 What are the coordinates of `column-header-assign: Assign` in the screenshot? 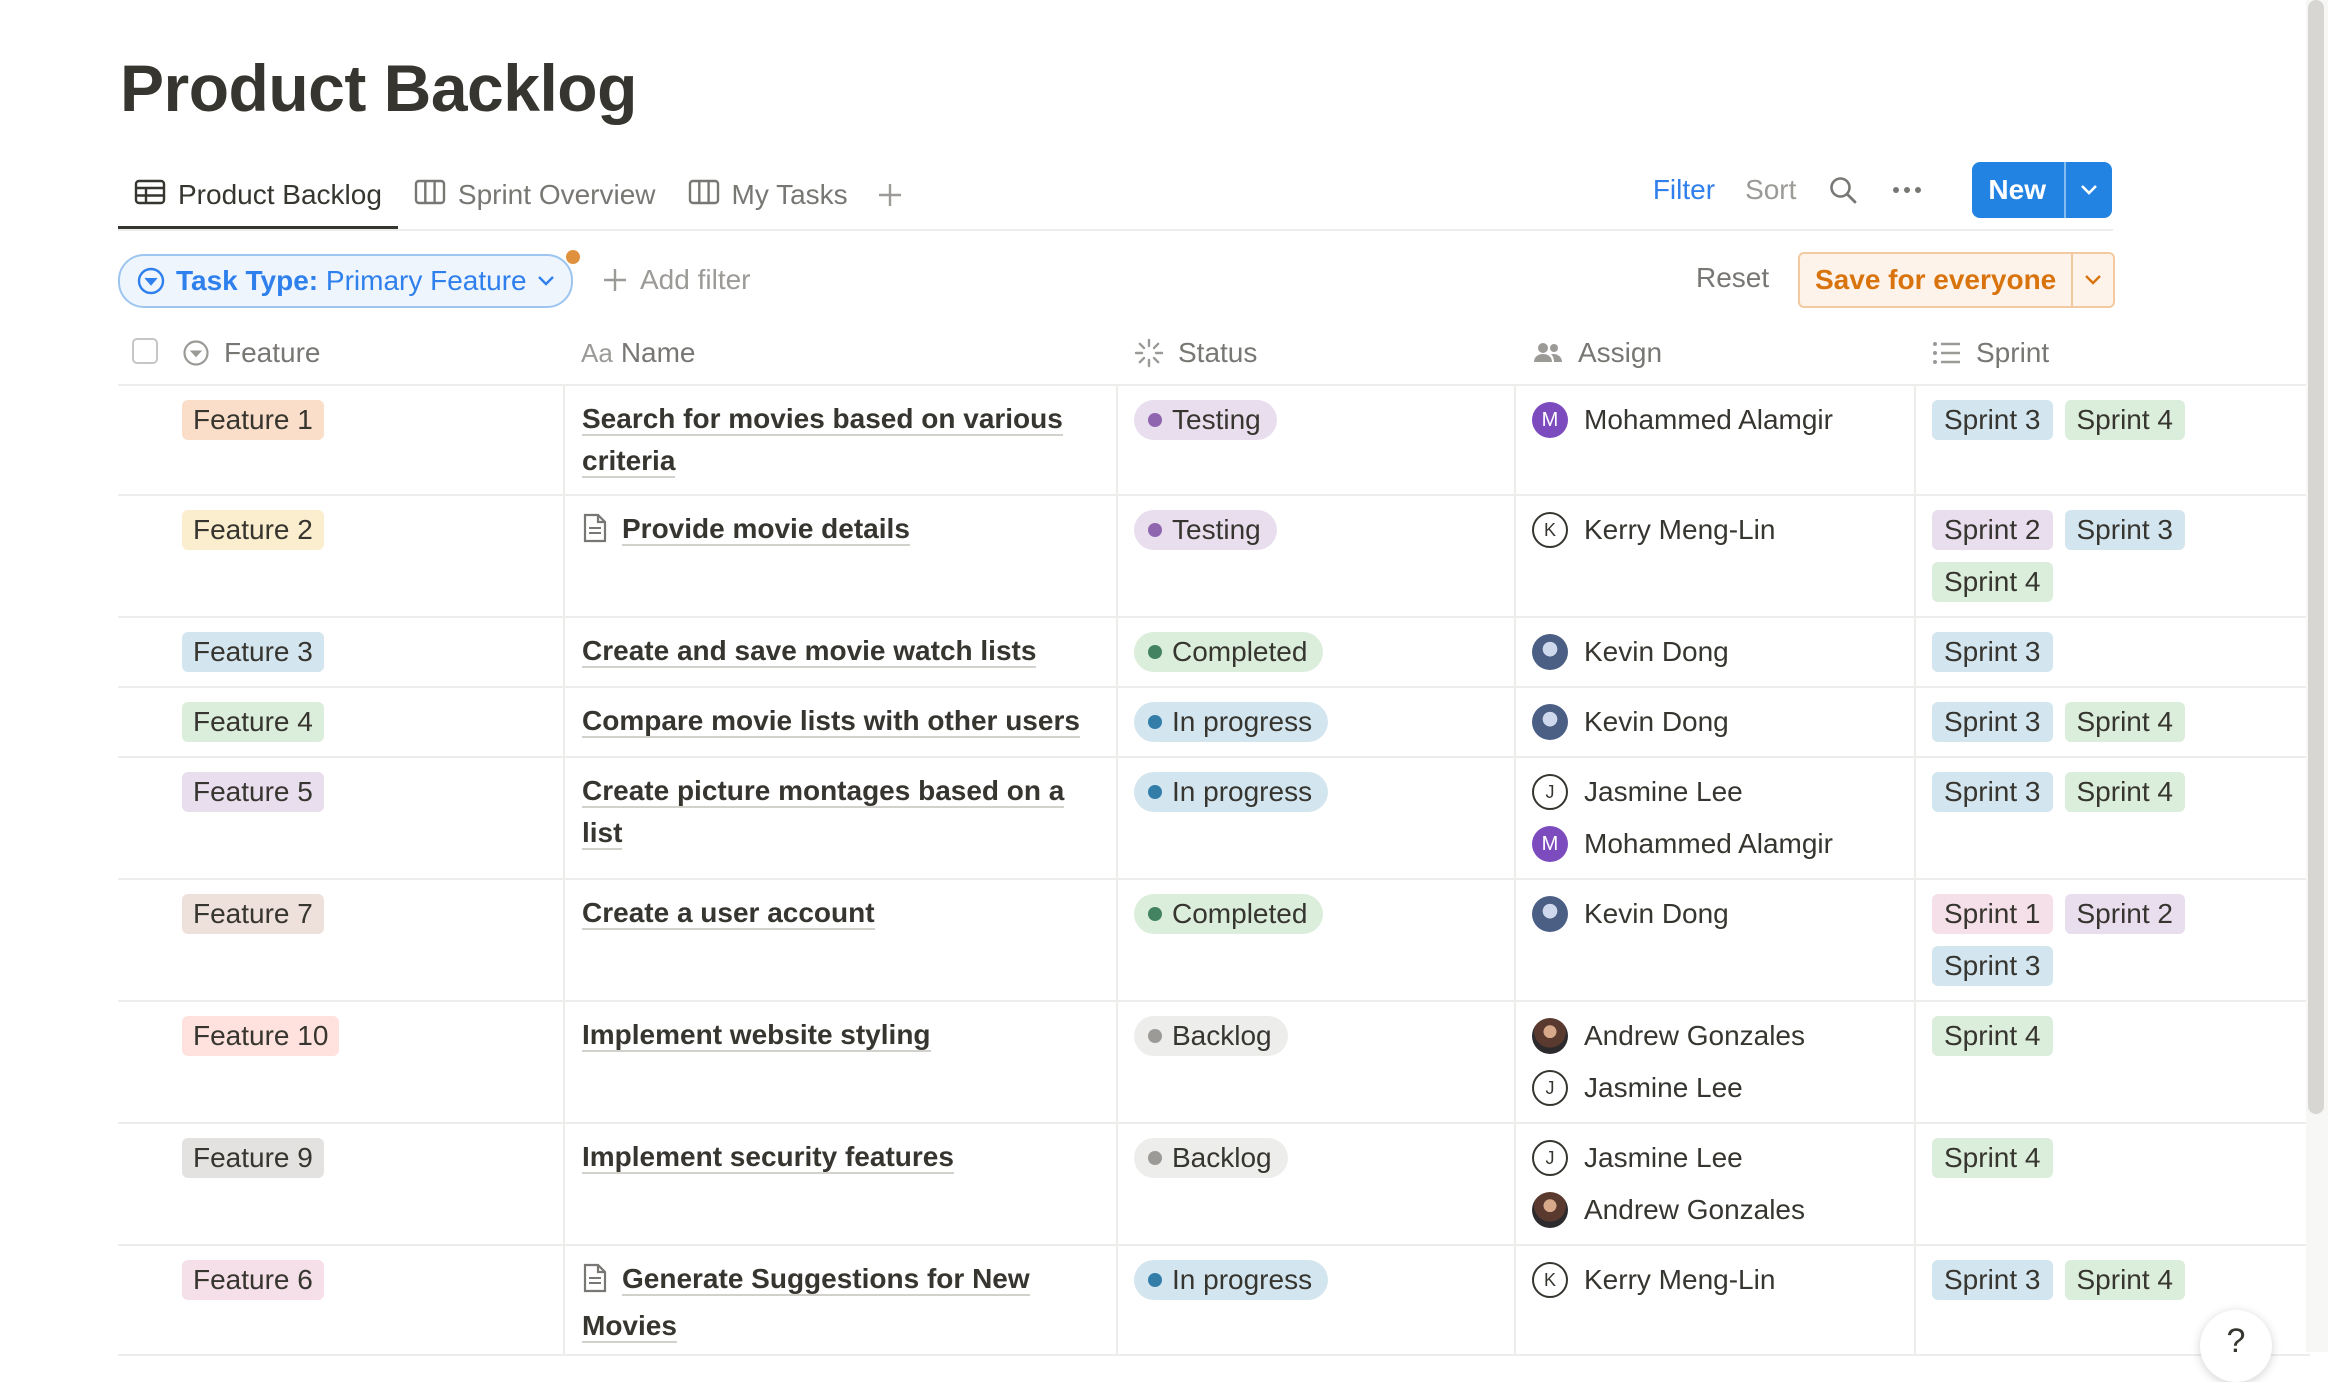 It's located at (1597, 353).